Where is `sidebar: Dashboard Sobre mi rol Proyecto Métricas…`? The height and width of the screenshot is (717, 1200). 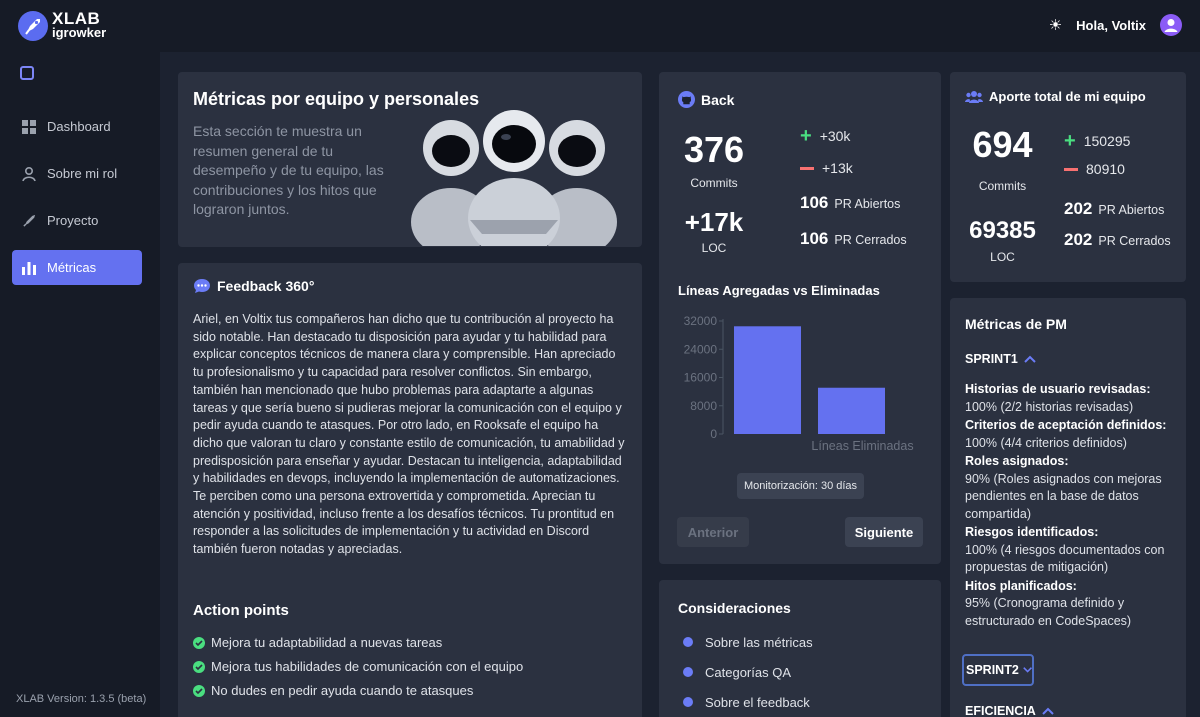 sidebar: Dashboard Sobre mi rol Proyecto Métricas… is located at coordinates (80, 384).